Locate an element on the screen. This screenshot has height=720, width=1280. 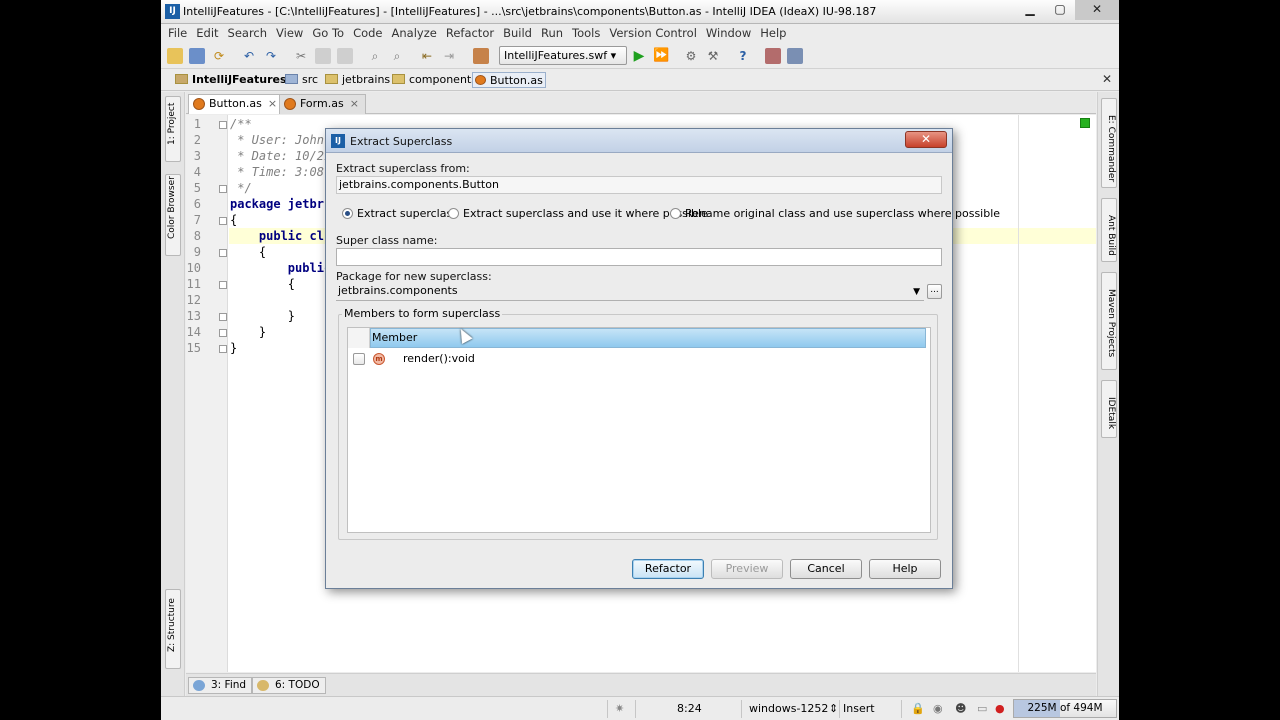
line-number: 4 is located at coordinates (197, 172).